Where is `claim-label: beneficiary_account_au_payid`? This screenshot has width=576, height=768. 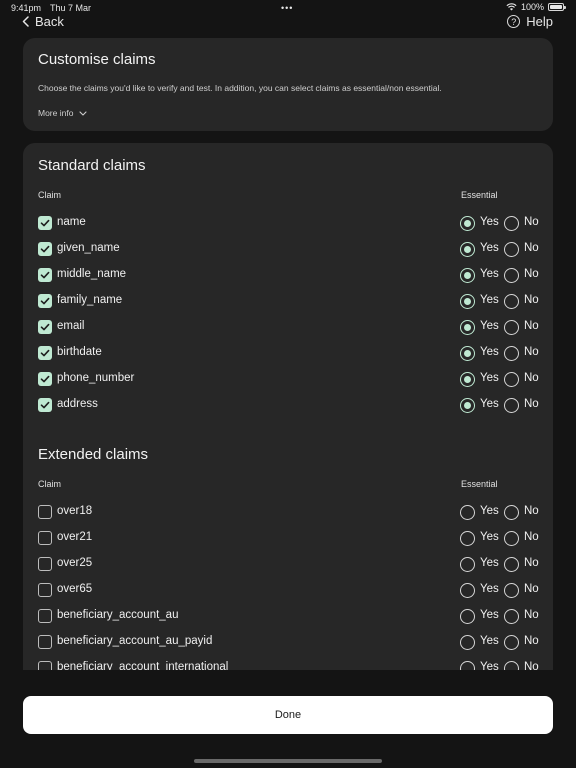
claim-label: beneficiary_account_au_payid is located at coordinates (135, 641).